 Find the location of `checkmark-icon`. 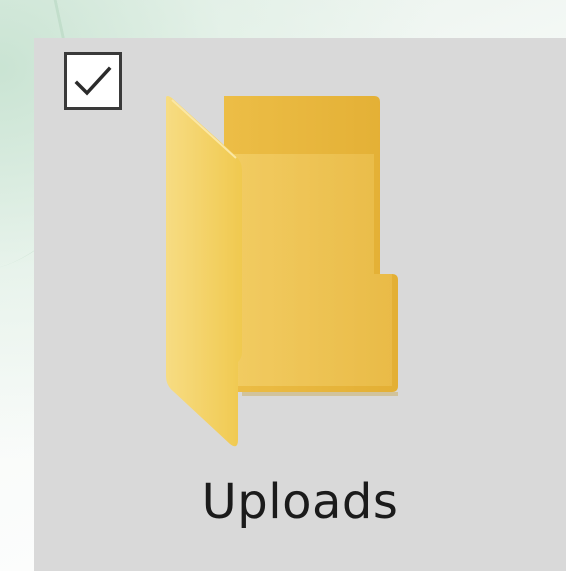

checkmark-icon is located at coordinates (93, 81).